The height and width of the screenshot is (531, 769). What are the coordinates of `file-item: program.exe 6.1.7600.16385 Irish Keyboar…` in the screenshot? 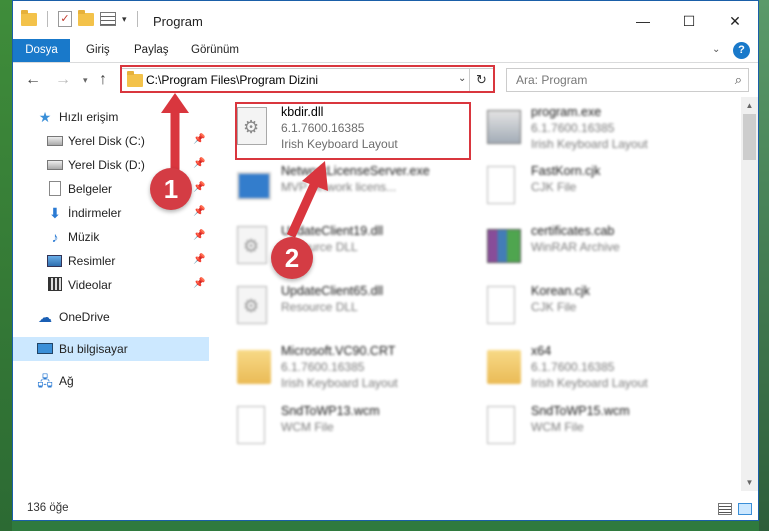 It's located at (599, 127).